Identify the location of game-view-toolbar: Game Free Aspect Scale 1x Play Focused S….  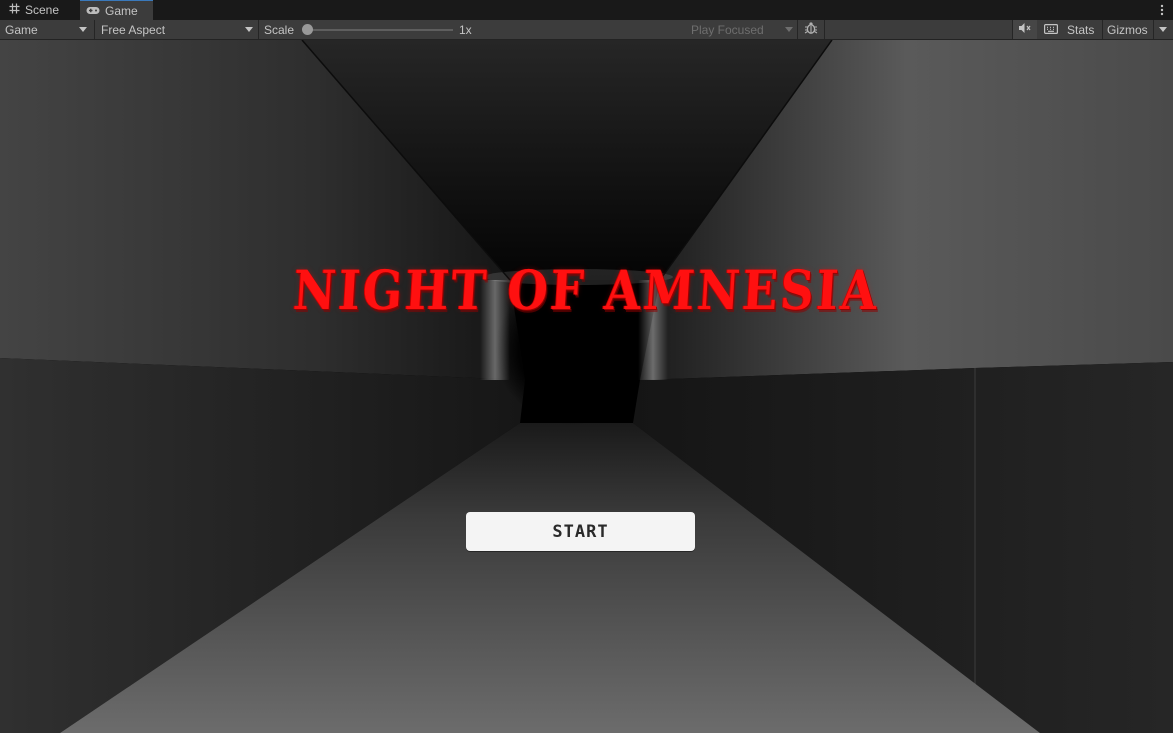
(586, 30).